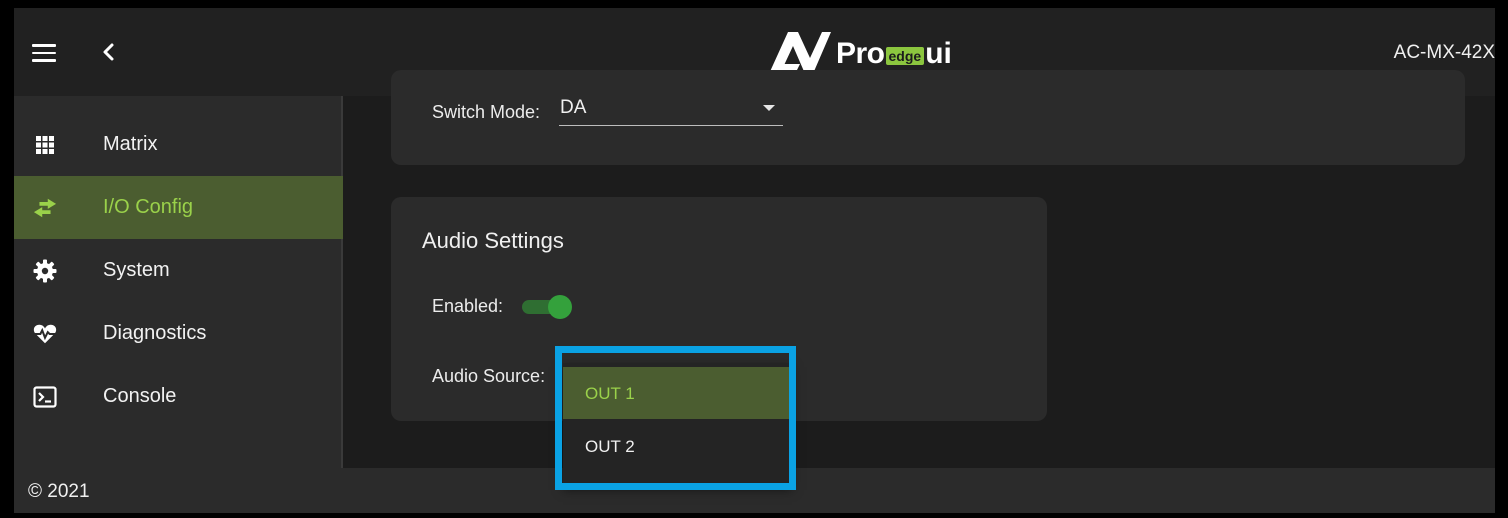 This screenshot has height=518, width=1508. What do you see at coordinates (610, 446) in the screenshot?
I see `option-label: OUT 2` at bounding box center [610, 446].